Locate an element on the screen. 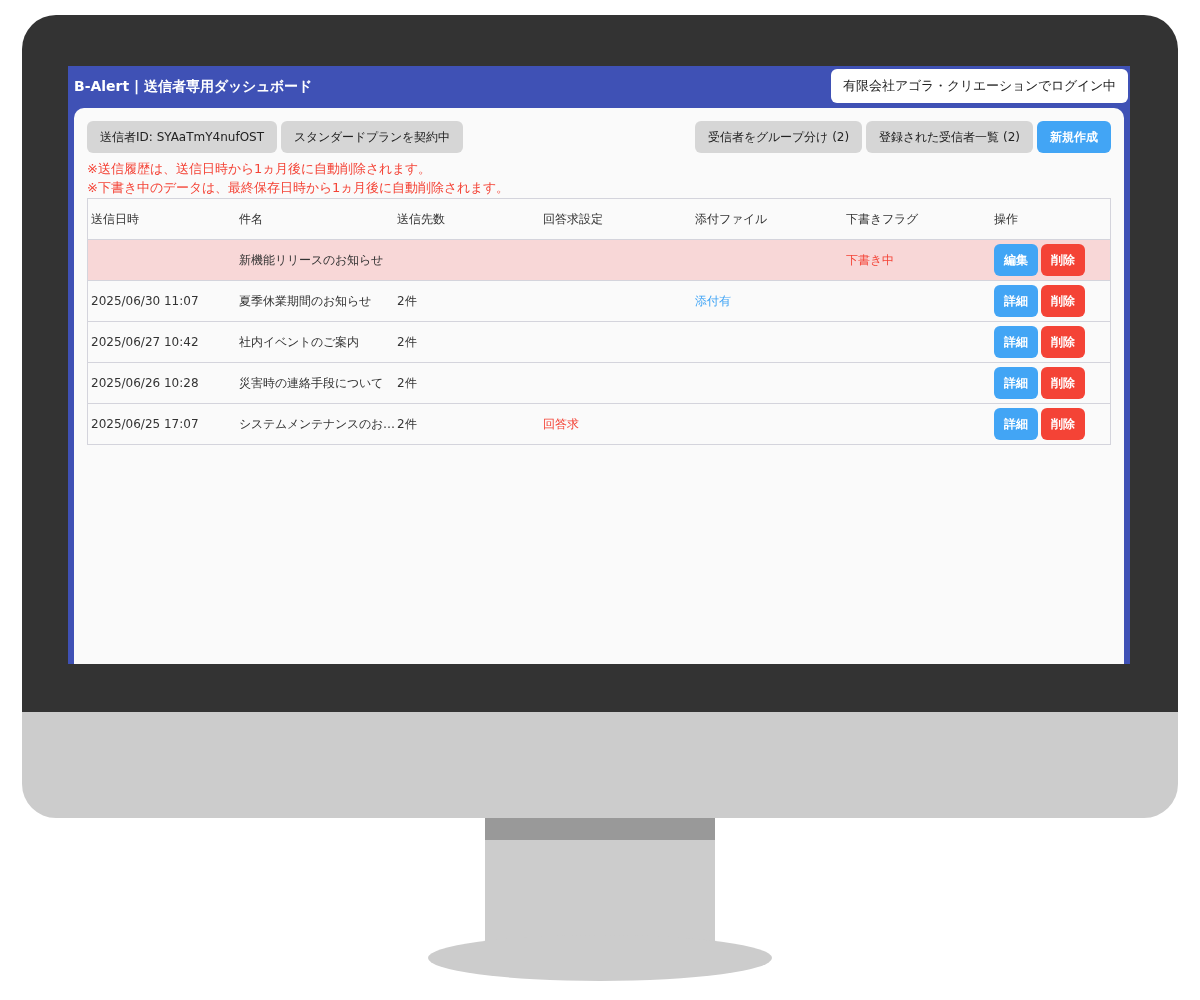  column-header: 回答求設定 is located at coordinates (573, 219).